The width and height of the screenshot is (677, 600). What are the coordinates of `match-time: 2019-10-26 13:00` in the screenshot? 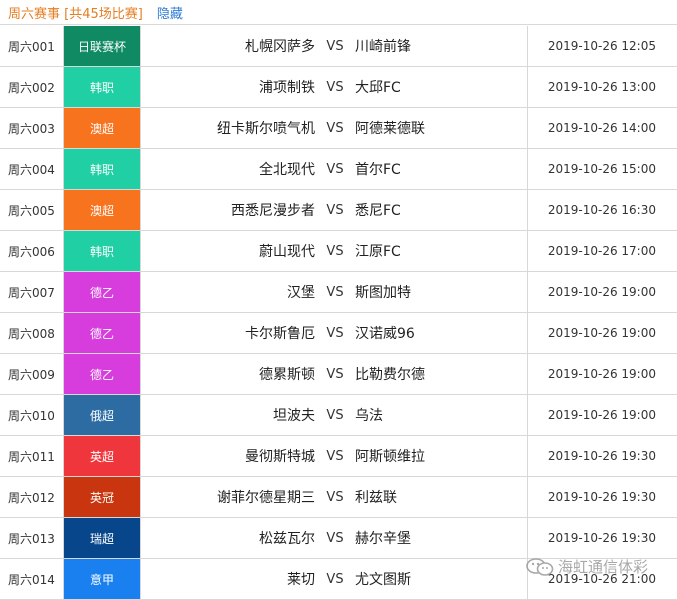 It's located at (601, 87).